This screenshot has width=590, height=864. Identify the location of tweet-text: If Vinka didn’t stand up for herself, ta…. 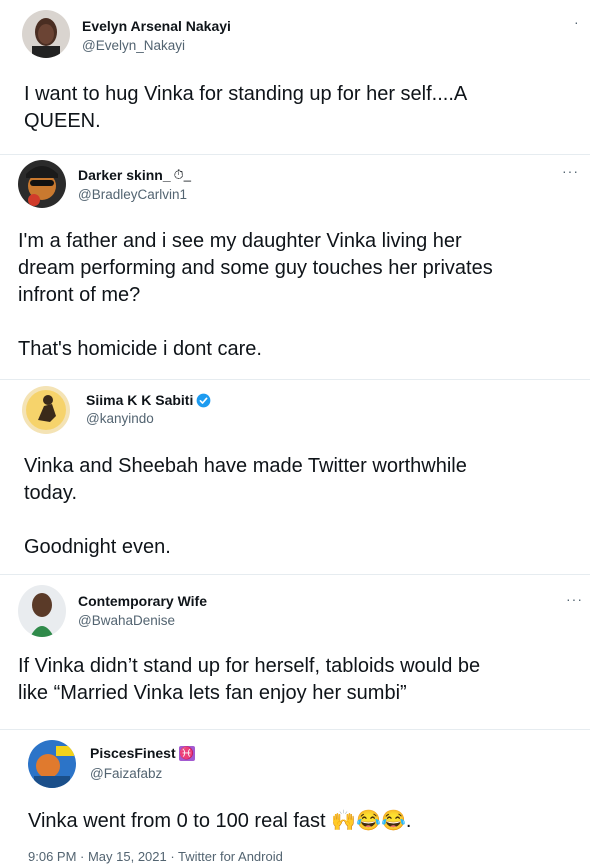
(249, 679).